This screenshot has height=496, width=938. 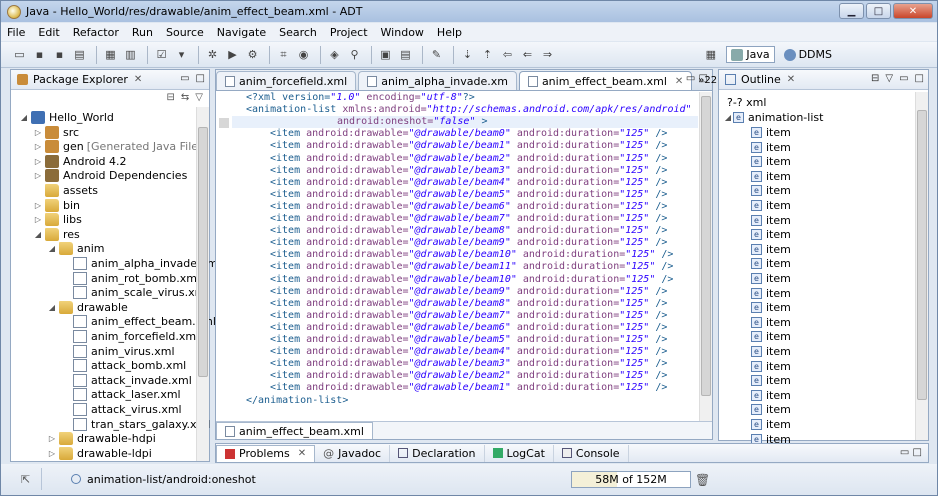 I want to click on open-task-icon: ▣, so click(x=385, y=55).